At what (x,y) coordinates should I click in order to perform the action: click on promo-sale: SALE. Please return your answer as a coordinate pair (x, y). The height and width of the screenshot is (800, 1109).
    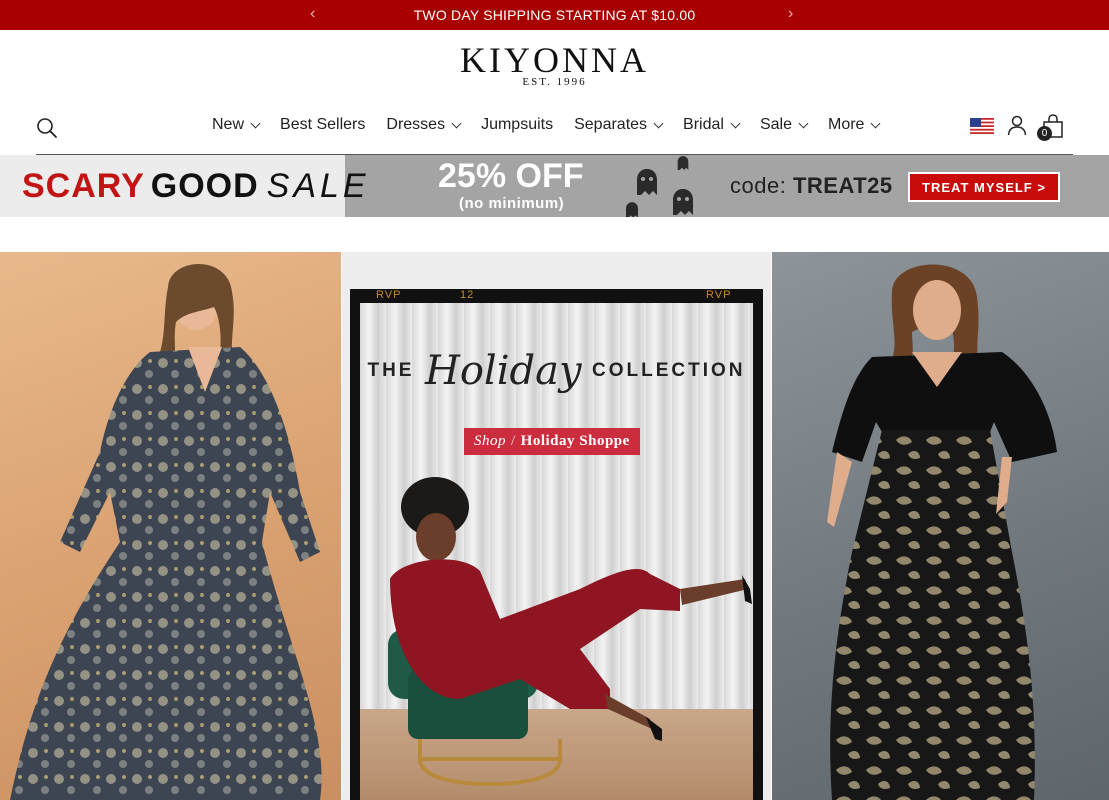
    Looking at the image, I should click on (318, 186).